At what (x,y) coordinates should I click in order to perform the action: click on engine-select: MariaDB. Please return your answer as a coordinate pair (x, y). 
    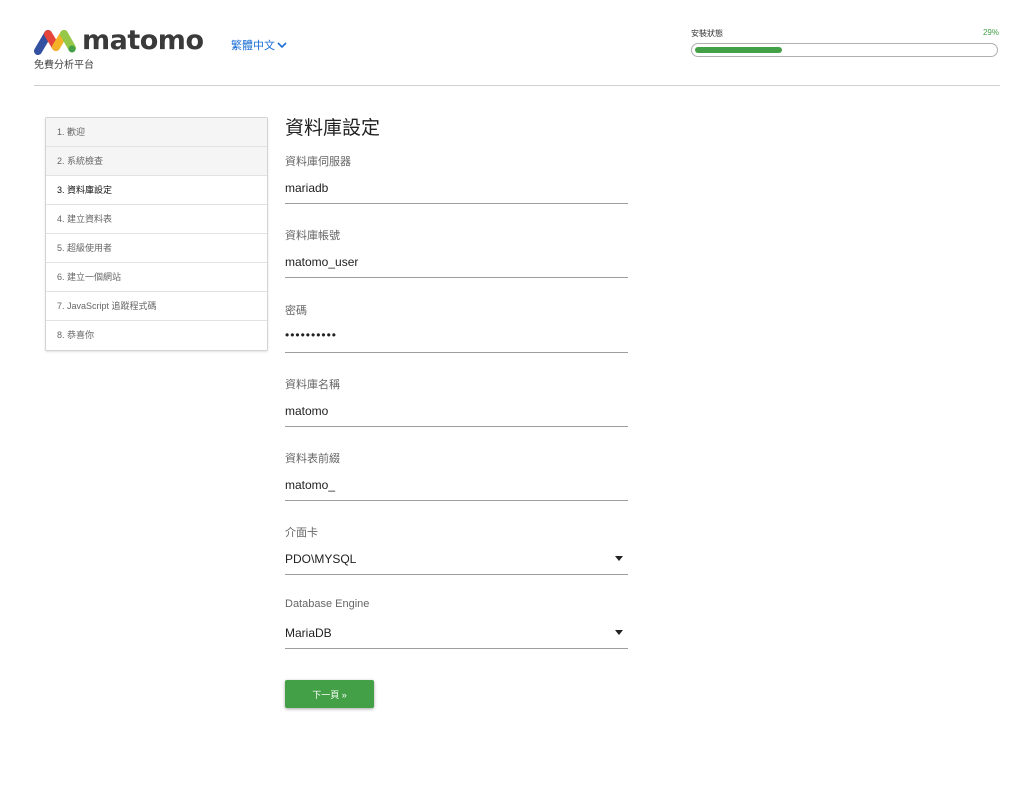
    Looking at the image, I should click on (308, 633).